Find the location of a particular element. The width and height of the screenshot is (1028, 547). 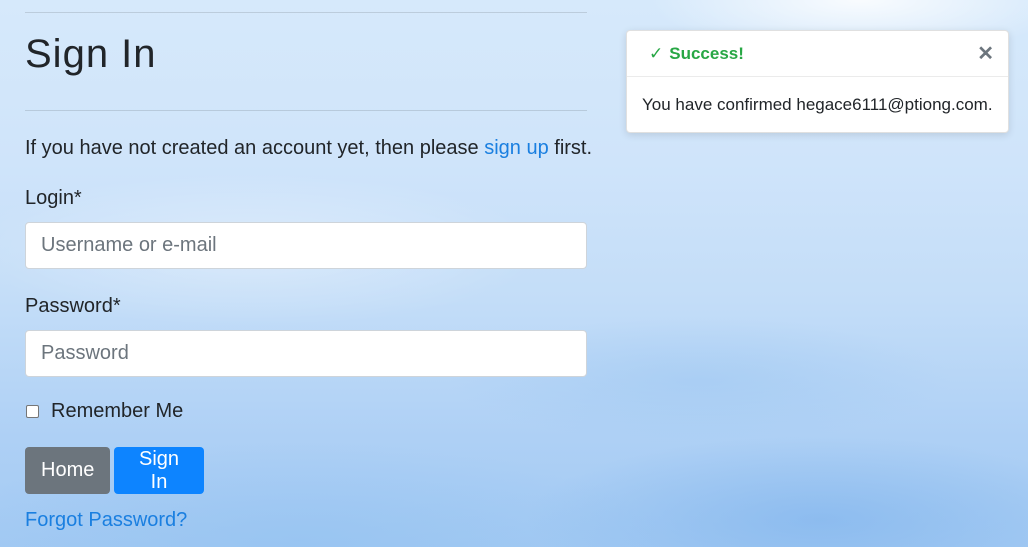

toast-title: Success! is located at coordinates (706, 53).